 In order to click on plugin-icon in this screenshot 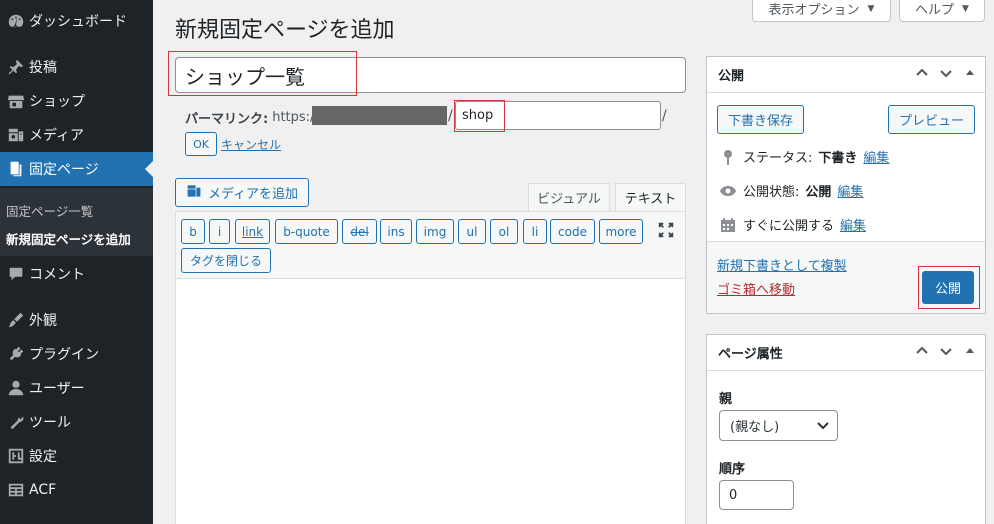, I will do `click(14, 354)`.